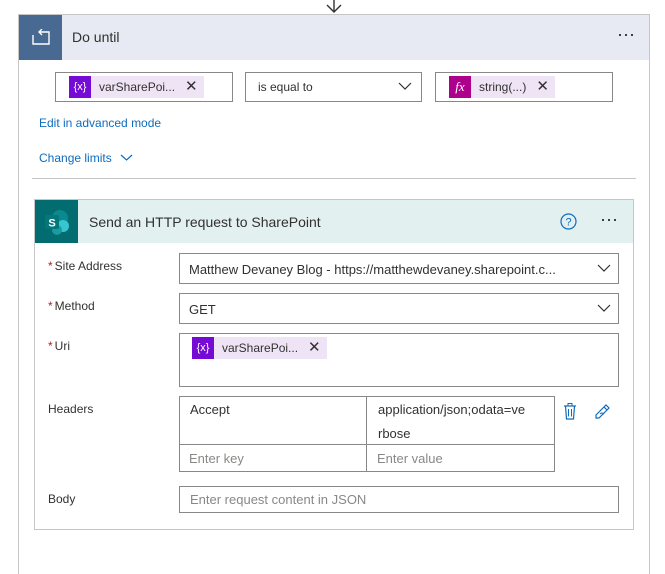 This screenshot has height=574, width=665. What do you see at coordinates (570, 411) in the screenshot?
I see `trash-icon` at bounding box center [570, 411].